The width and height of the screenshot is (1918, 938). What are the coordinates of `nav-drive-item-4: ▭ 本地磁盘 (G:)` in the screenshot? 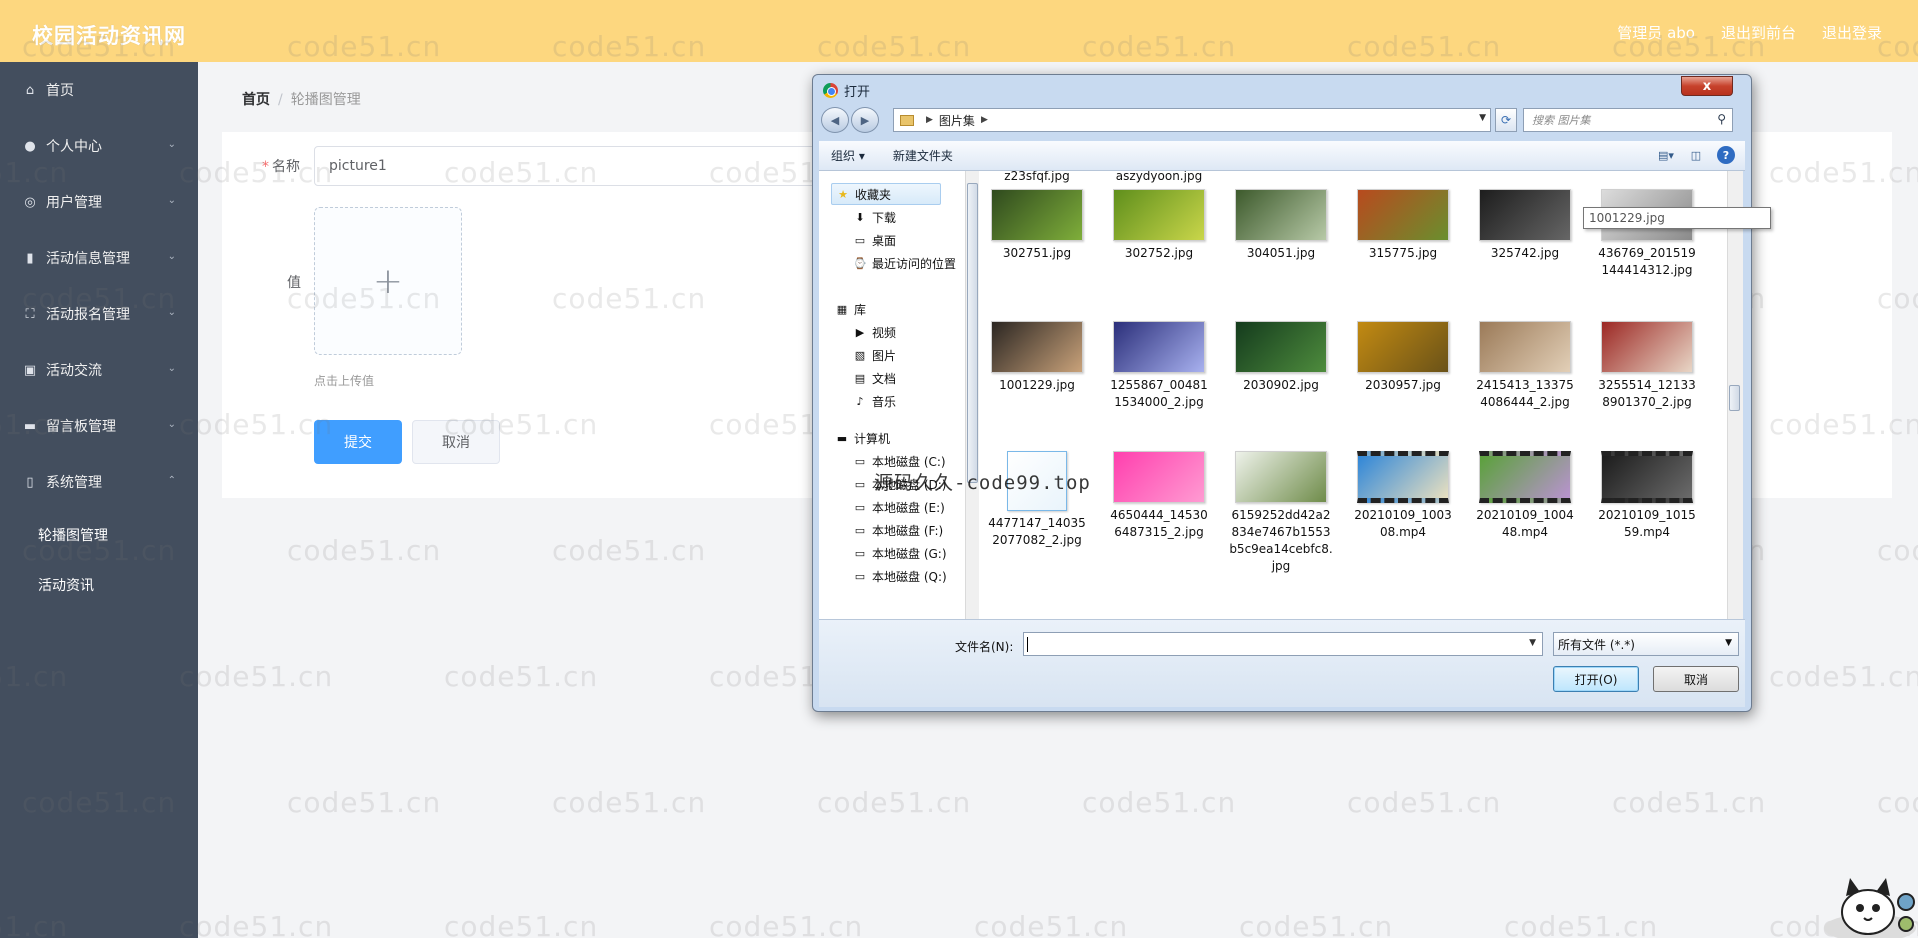 It's located at (900, 553).